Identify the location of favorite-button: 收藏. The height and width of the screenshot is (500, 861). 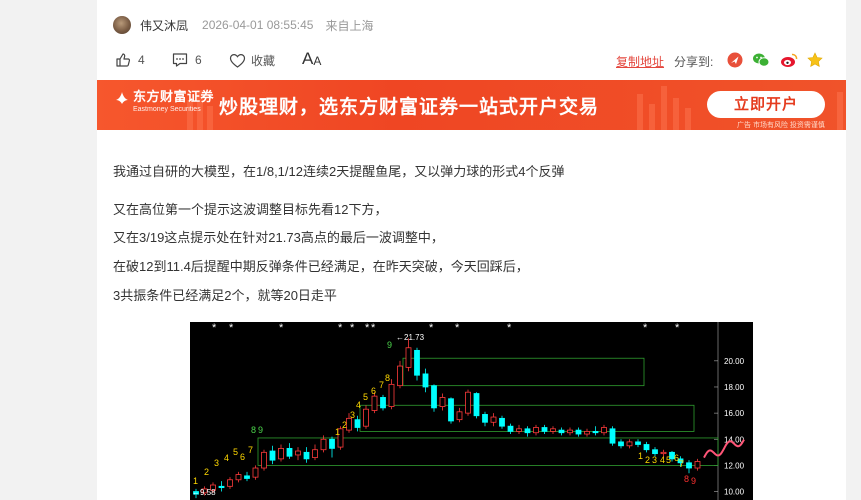
(252, 60).